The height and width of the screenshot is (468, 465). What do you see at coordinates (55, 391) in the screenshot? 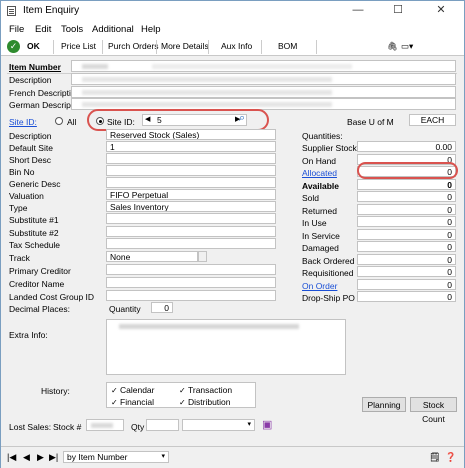
I see `history-label: History:` at bounding box center [55, 391].